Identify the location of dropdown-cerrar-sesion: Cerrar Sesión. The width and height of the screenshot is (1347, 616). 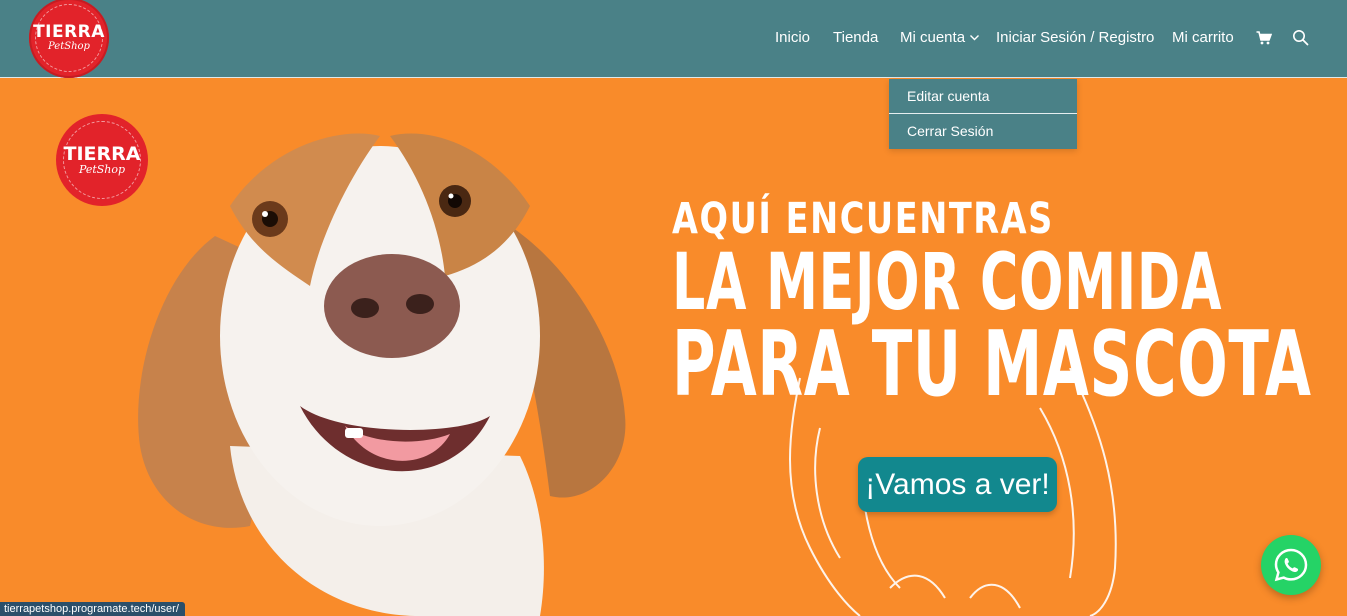
(983, 131).